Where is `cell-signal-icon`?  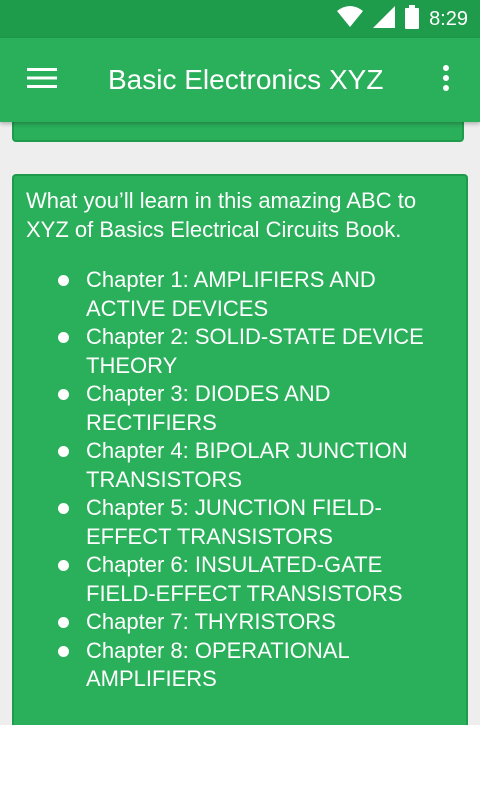 cell-signal-icon is located at coordinates (384, 19).